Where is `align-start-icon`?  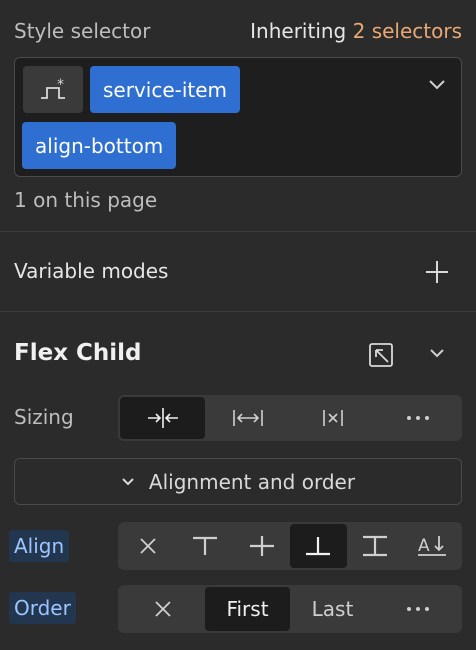 align-start-icon is located at coordinates (205, 545).